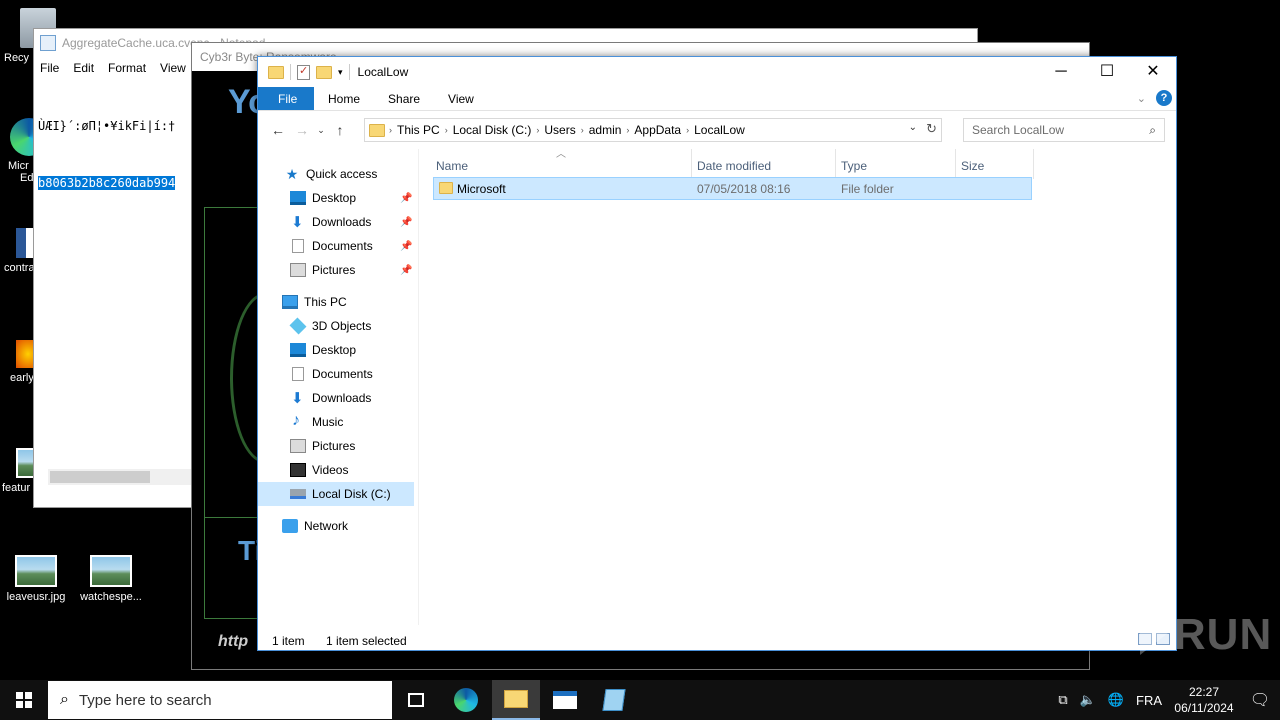 Image resolution: width=1280 pixels, height=720 pixels. Describe the element at coordinates (1153, 72) in the screenshot. I see `close-button: ✕` at that location.